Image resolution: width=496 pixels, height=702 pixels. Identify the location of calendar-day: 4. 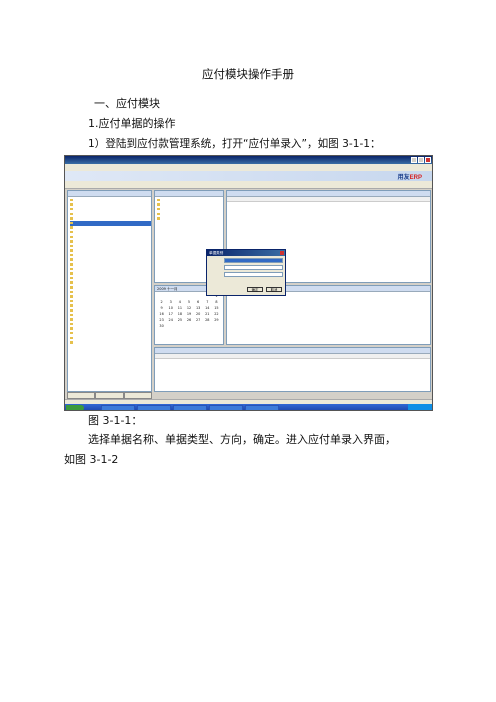
(179, 302).